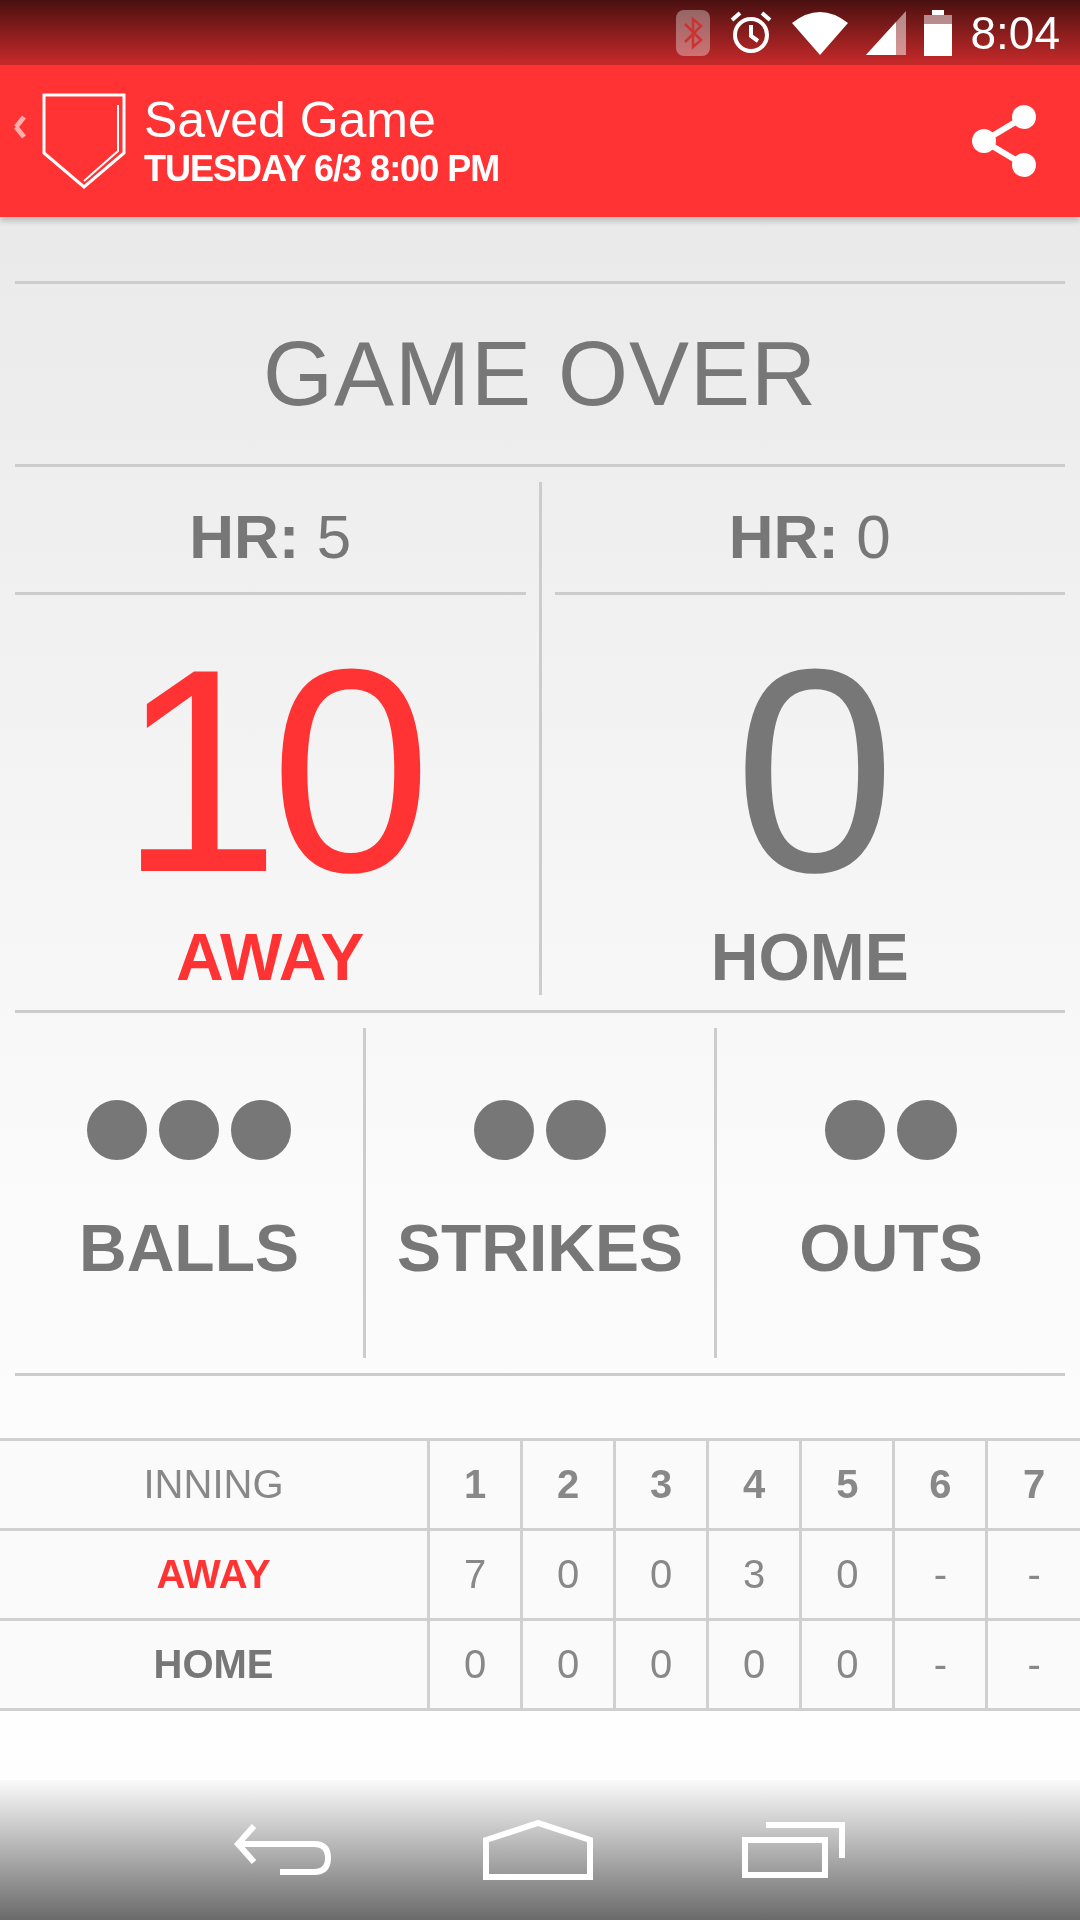 The width and height of the screenshot is (1080, 1920). I want to click on game-status: GAME OVER, so click(540, 374).